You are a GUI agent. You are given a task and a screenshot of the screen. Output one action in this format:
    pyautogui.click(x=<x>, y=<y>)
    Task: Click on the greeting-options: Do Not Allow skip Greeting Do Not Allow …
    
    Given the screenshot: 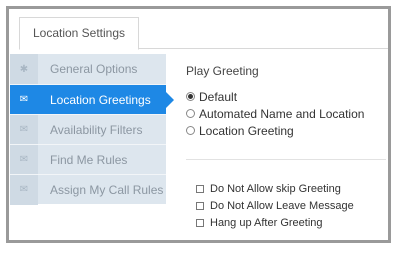 What is the action you would take?
    pyautogui.click(x=275, y=205)
    